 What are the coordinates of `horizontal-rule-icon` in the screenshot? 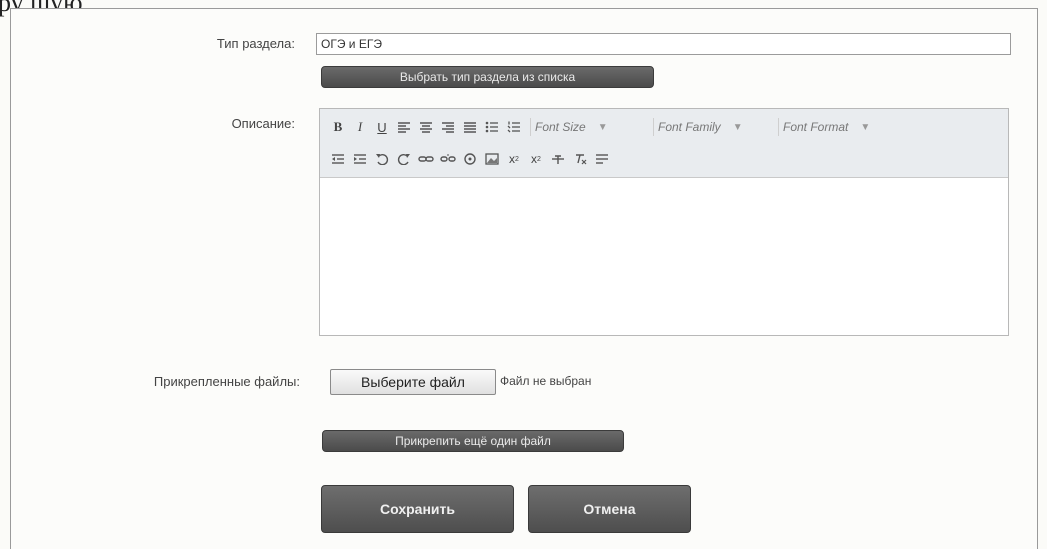 It's located at (602, 159).